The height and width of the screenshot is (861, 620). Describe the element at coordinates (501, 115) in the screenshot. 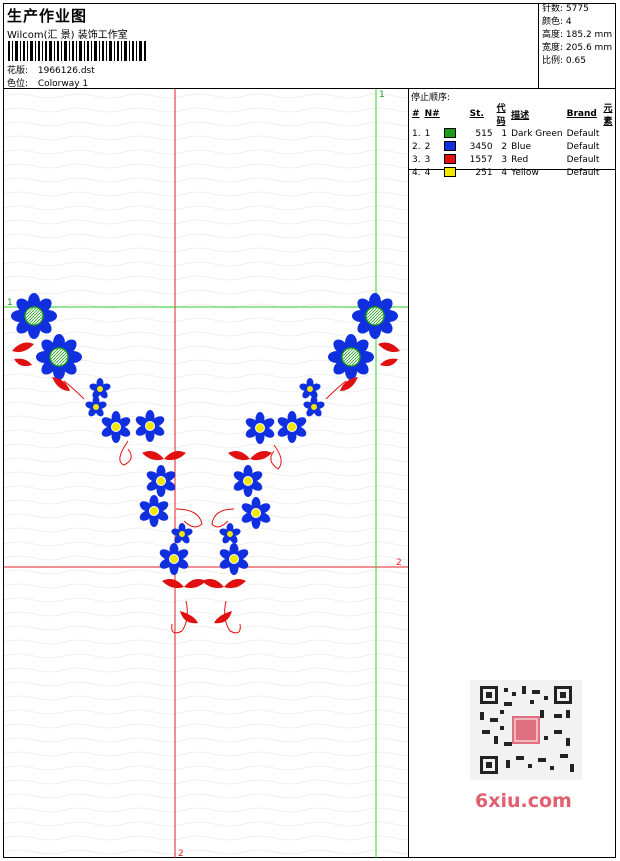

I see `col-code: 代码` at that location.